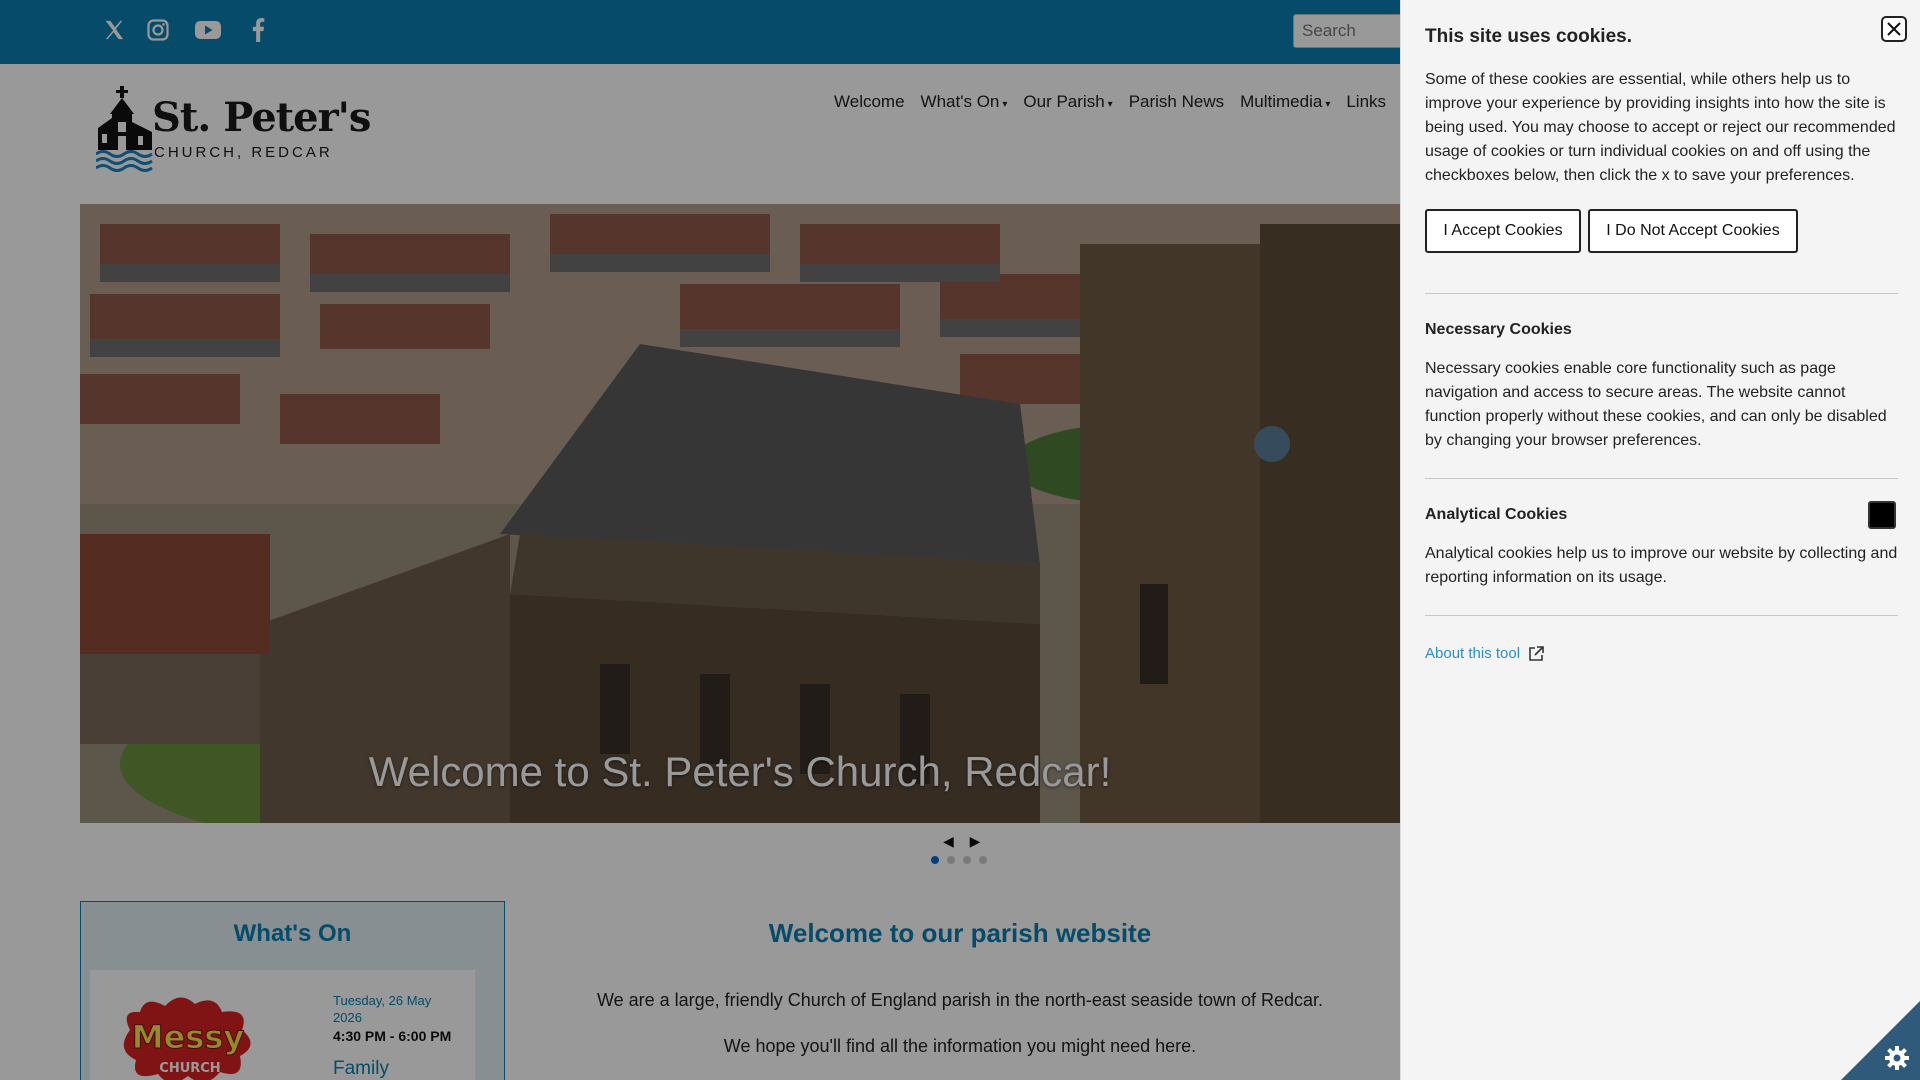  What do you see at coordinates (1473, 653) in the screenshot?
I see `about-tool-label: About this tool` at bounding box center [1473, 653].